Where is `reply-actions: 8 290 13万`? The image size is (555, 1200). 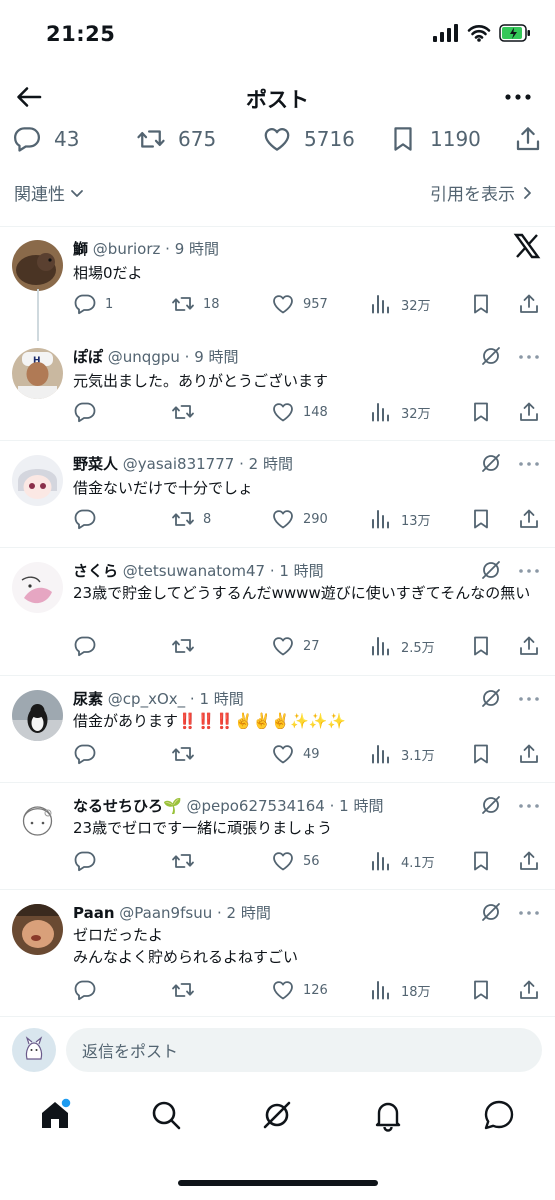
reply-actions: 8 290 13万 is located at coordinates (308, 520).